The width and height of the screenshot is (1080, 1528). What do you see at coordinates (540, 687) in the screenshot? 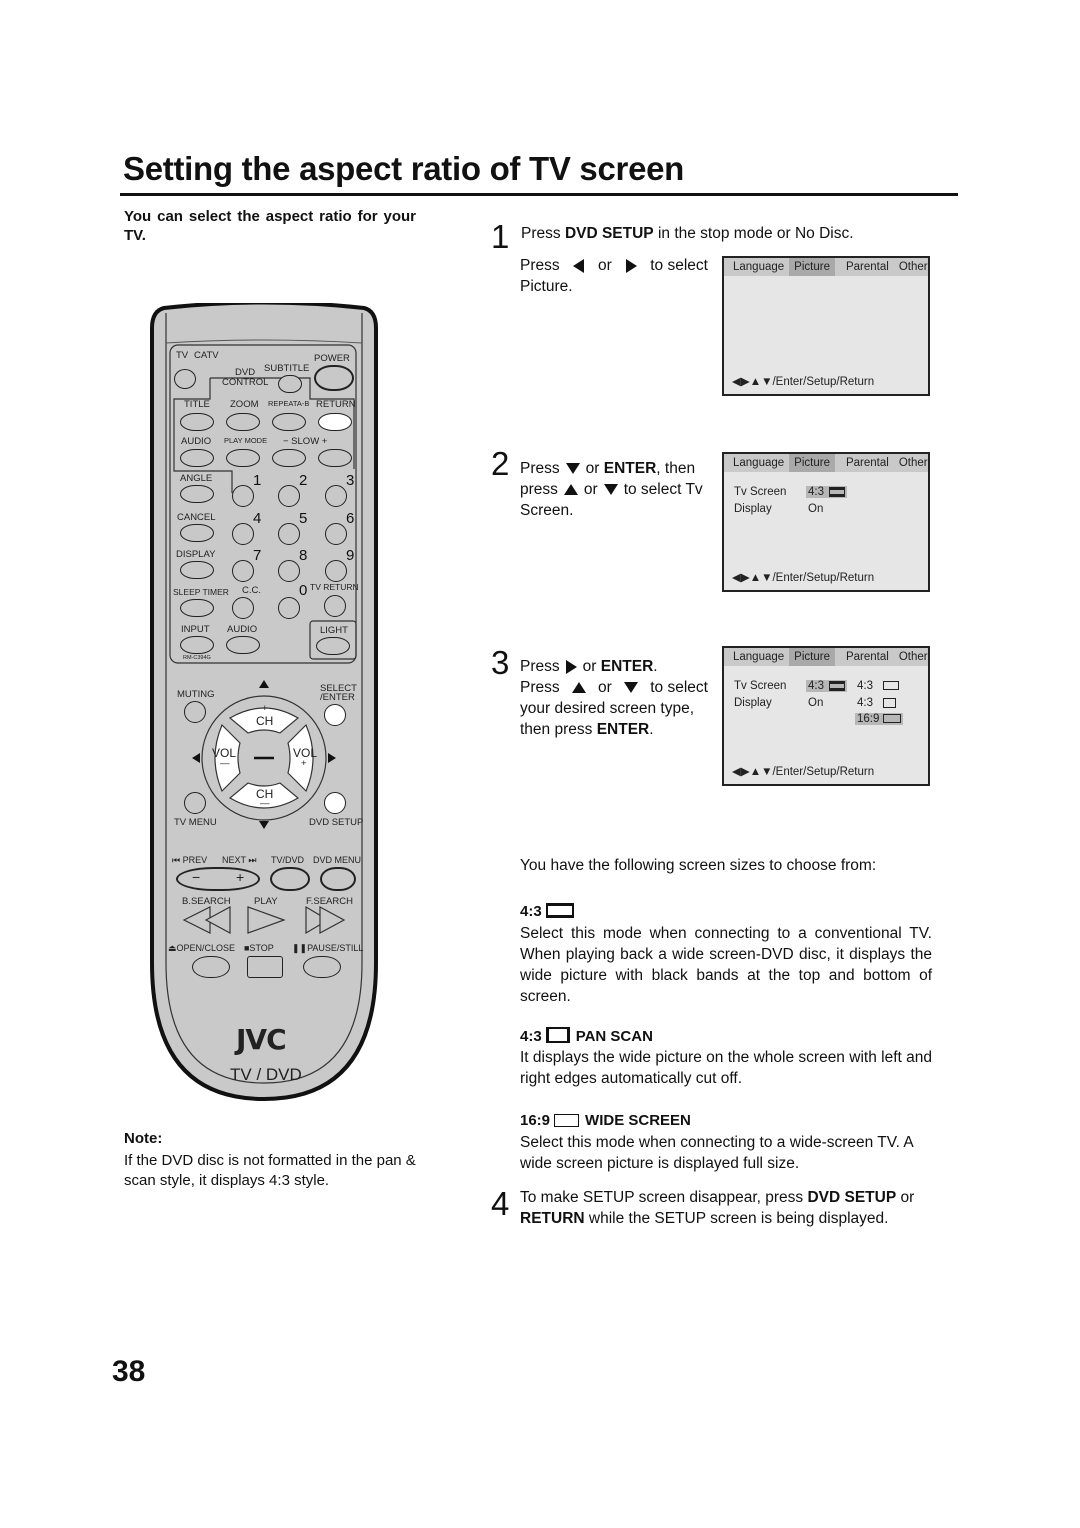
I see `step-3-press-2: Press` at bounding box center [540, 687].